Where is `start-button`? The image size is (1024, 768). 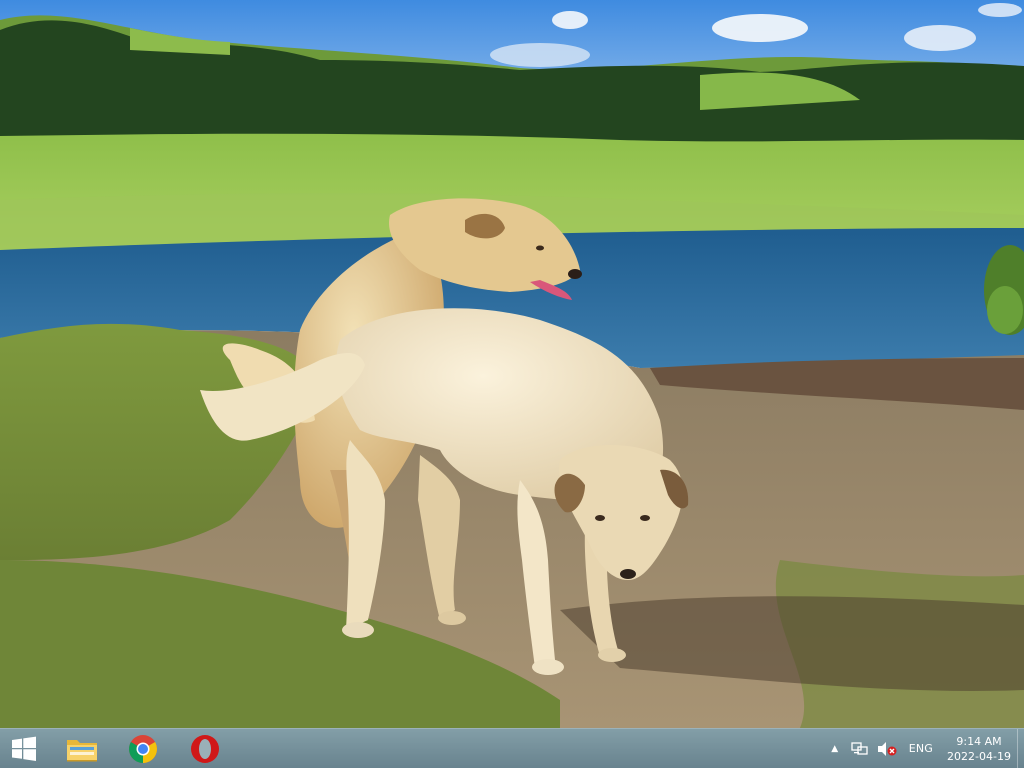
start-button is located at coordinates (24, 748).